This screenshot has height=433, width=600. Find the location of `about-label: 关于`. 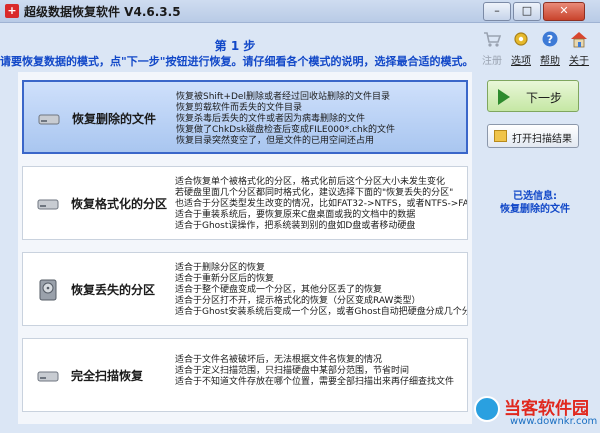

about-label: 关于 is located at coordinates (579, 61).